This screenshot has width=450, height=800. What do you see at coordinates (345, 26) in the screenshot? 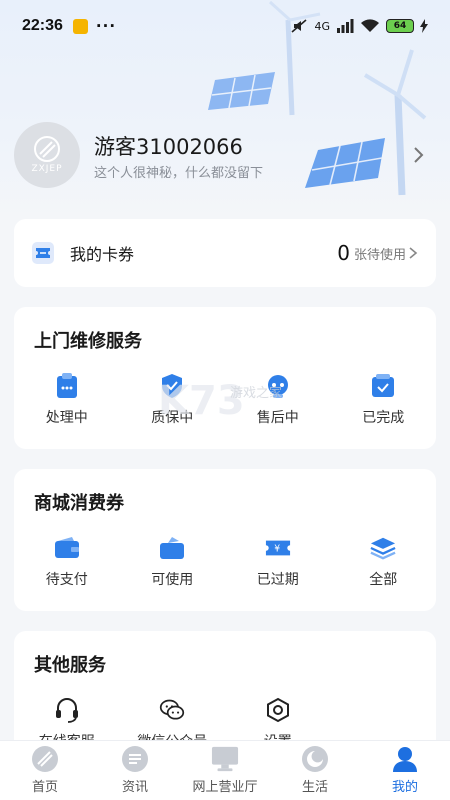
I see `signal-icon` at bounding box center [345, 26].